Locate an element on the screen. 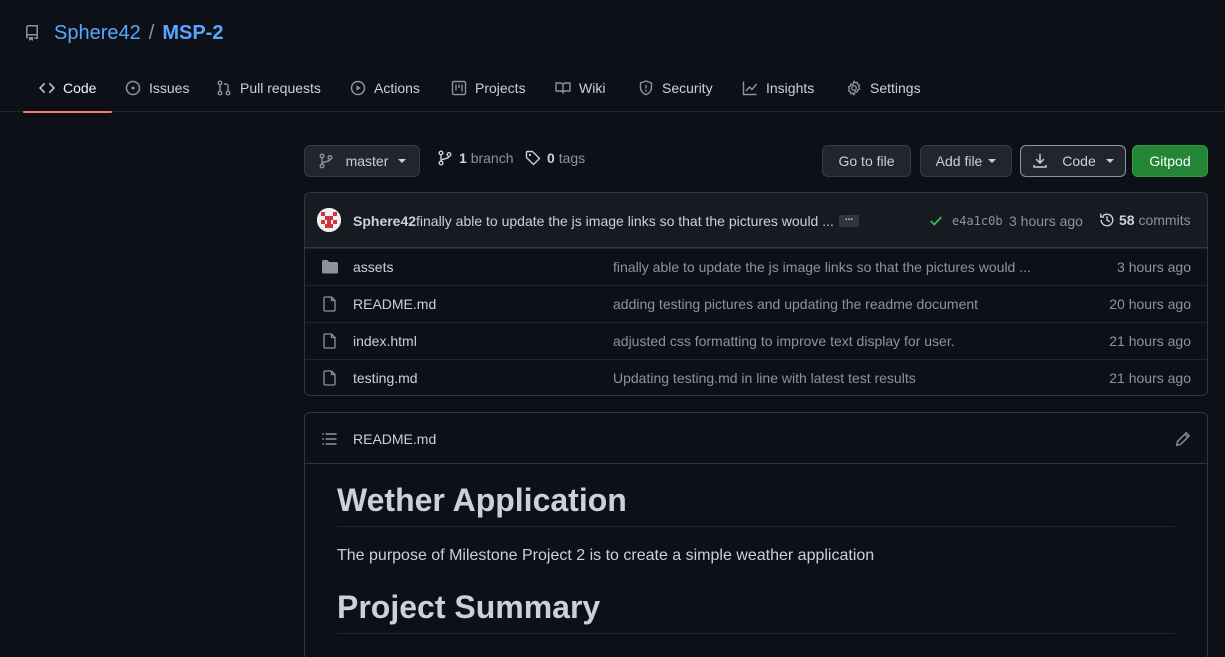  code-button-label: Code is located at coordinates (1079, 161).